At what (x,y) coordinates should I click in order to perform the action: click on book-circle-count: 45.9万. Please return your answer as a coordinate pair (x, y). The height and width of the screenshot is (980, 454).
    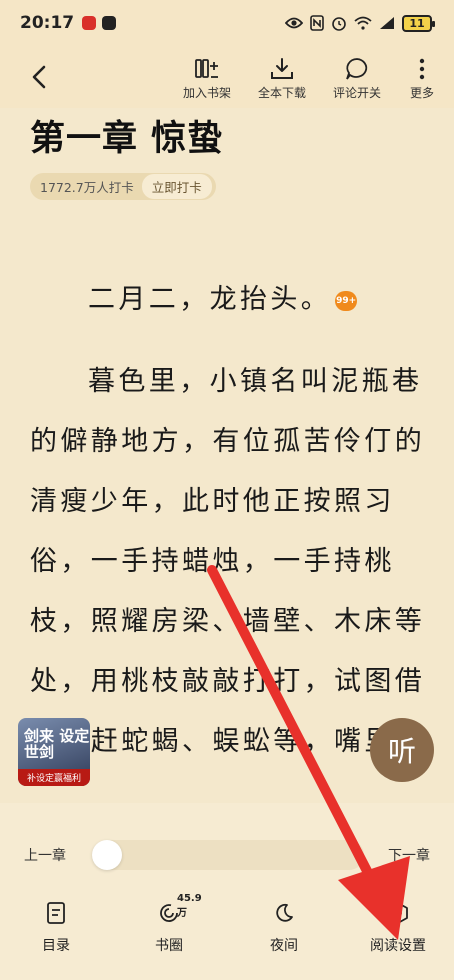
    Looking at the image, I should click on (189, 906).